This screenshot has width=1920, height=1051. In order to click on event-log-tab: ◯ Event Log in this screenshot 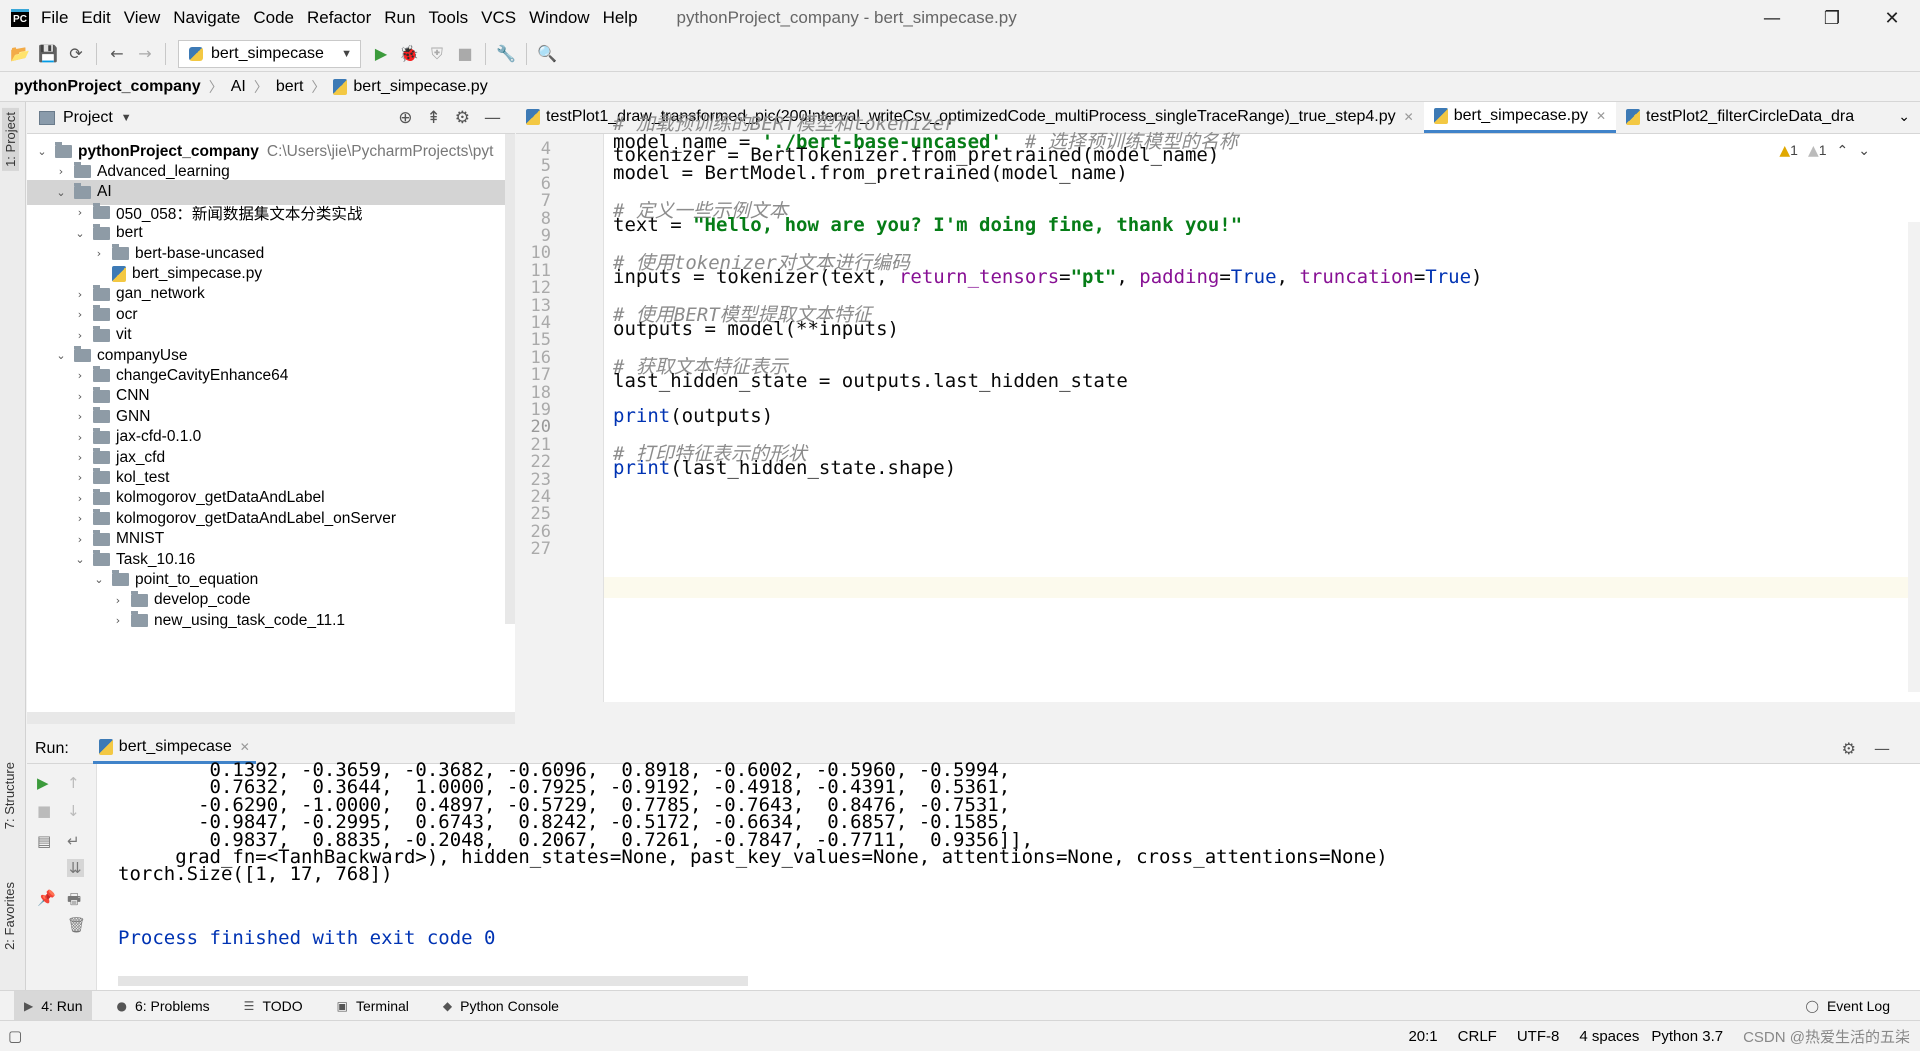, I will do `click(1848, 1006)`.